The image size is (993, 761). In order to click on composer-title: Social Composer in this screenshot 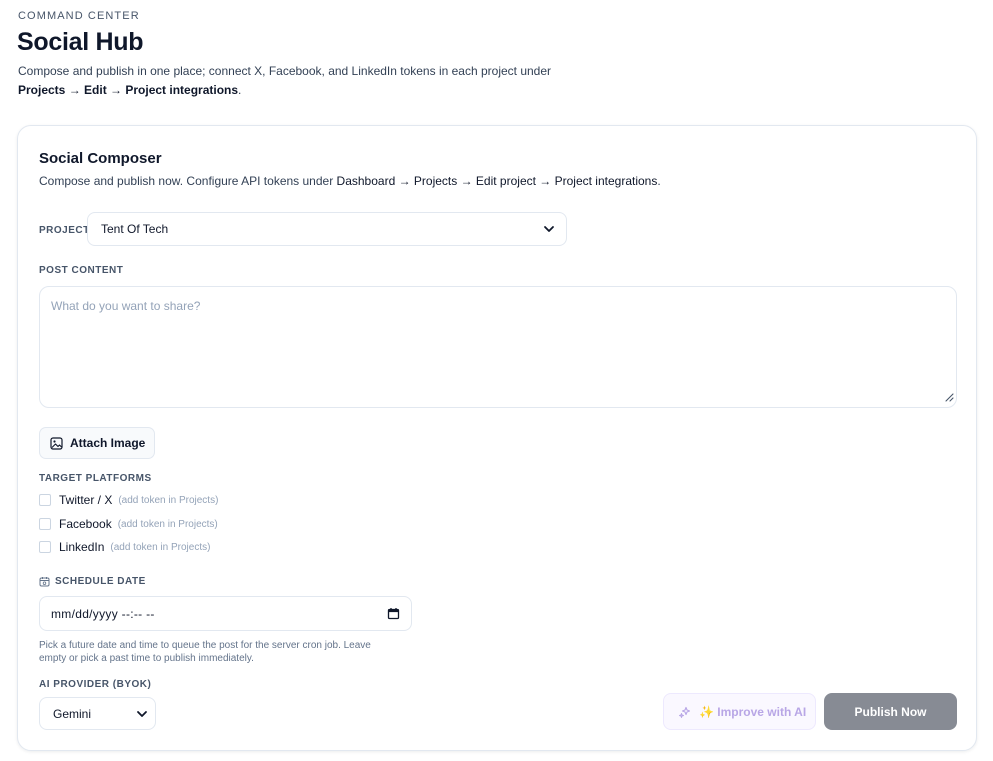, I will do `click(100, 158)`.